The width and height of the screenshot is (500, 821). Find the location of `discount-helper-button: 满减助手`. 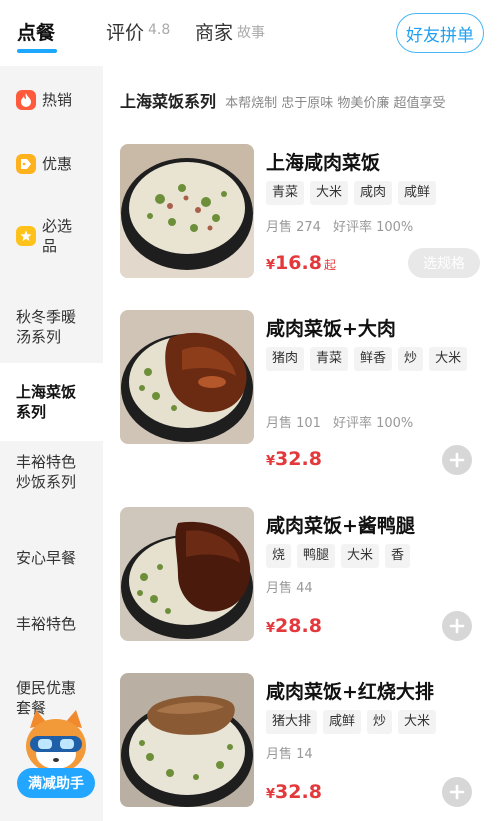

discount-helper-button: 满减助手 is located at coordinates (56, 783).